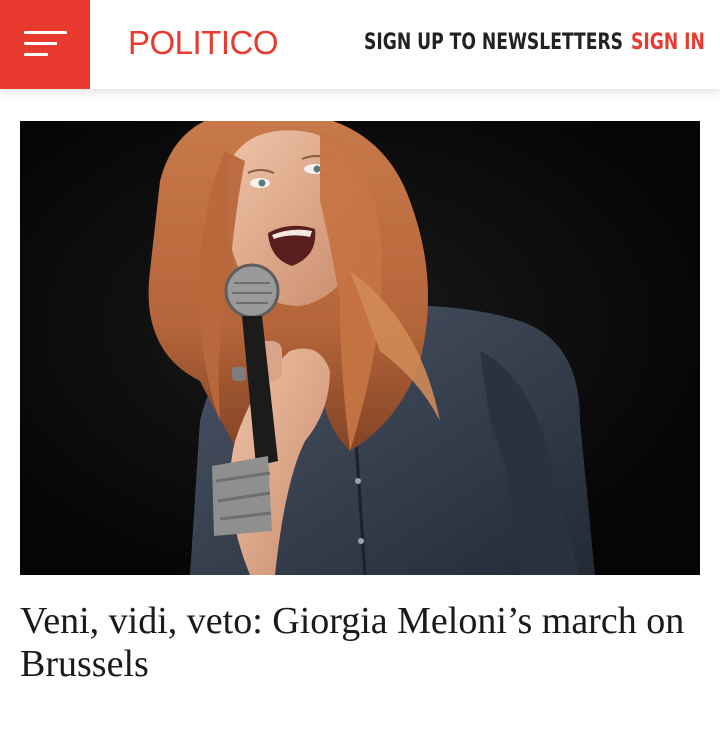 The height and width of the screenshot is (729, 720). I want to click on politico-logo: POLITICO, so click(203, 43).